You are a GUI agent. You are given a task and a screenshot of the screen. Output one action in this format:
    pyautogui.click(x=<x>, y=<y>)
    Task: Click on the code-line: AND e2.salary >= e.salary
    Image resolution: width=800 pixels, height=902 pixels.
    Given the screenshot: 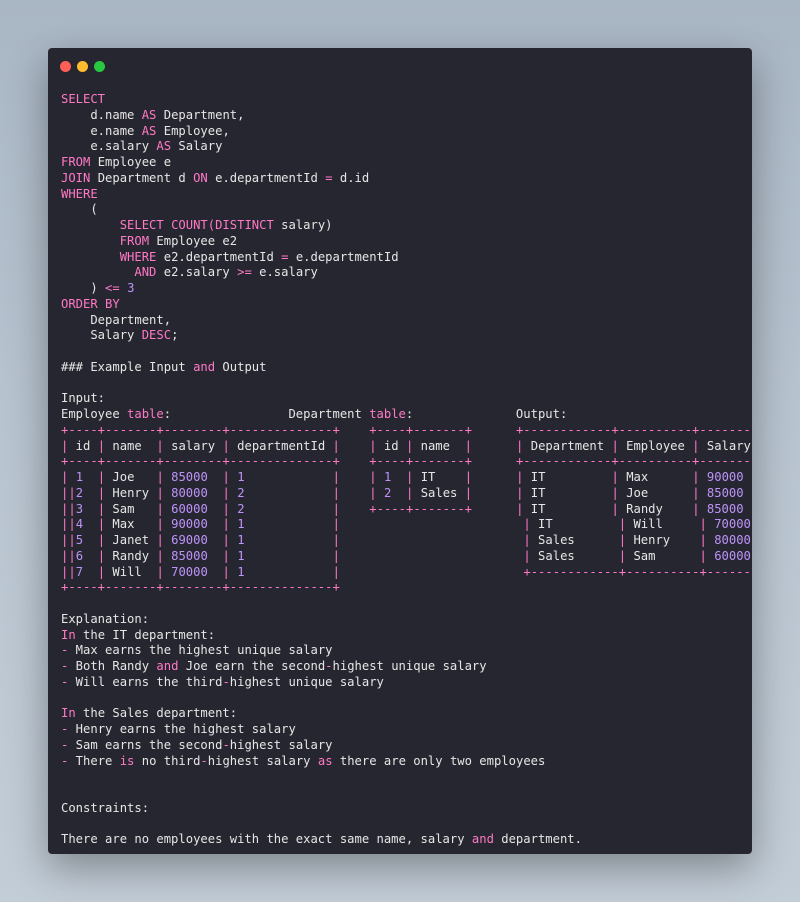 What is the action you would take?
    pyautogui.click(x=406, y=273)
    